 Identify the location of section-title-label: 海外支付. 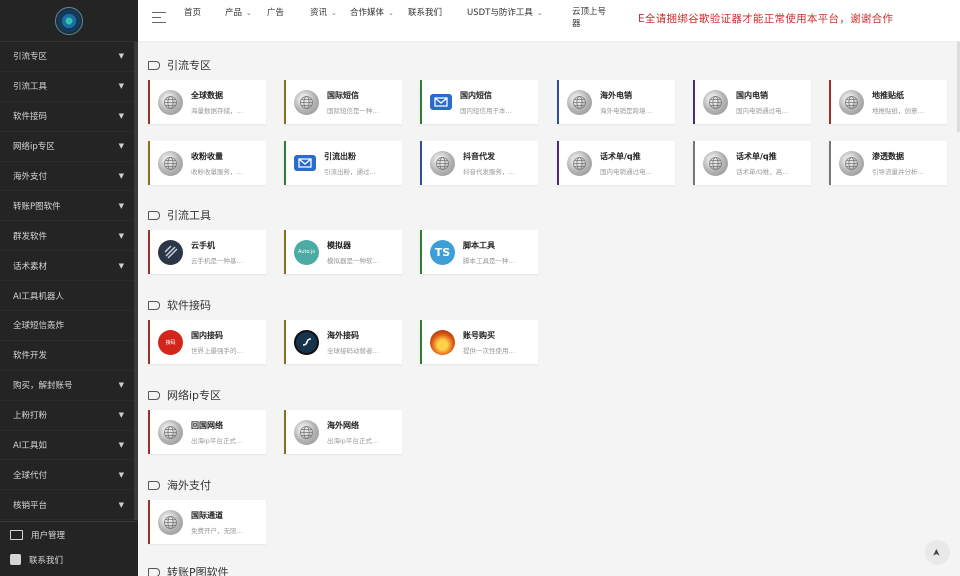
(189, 485).